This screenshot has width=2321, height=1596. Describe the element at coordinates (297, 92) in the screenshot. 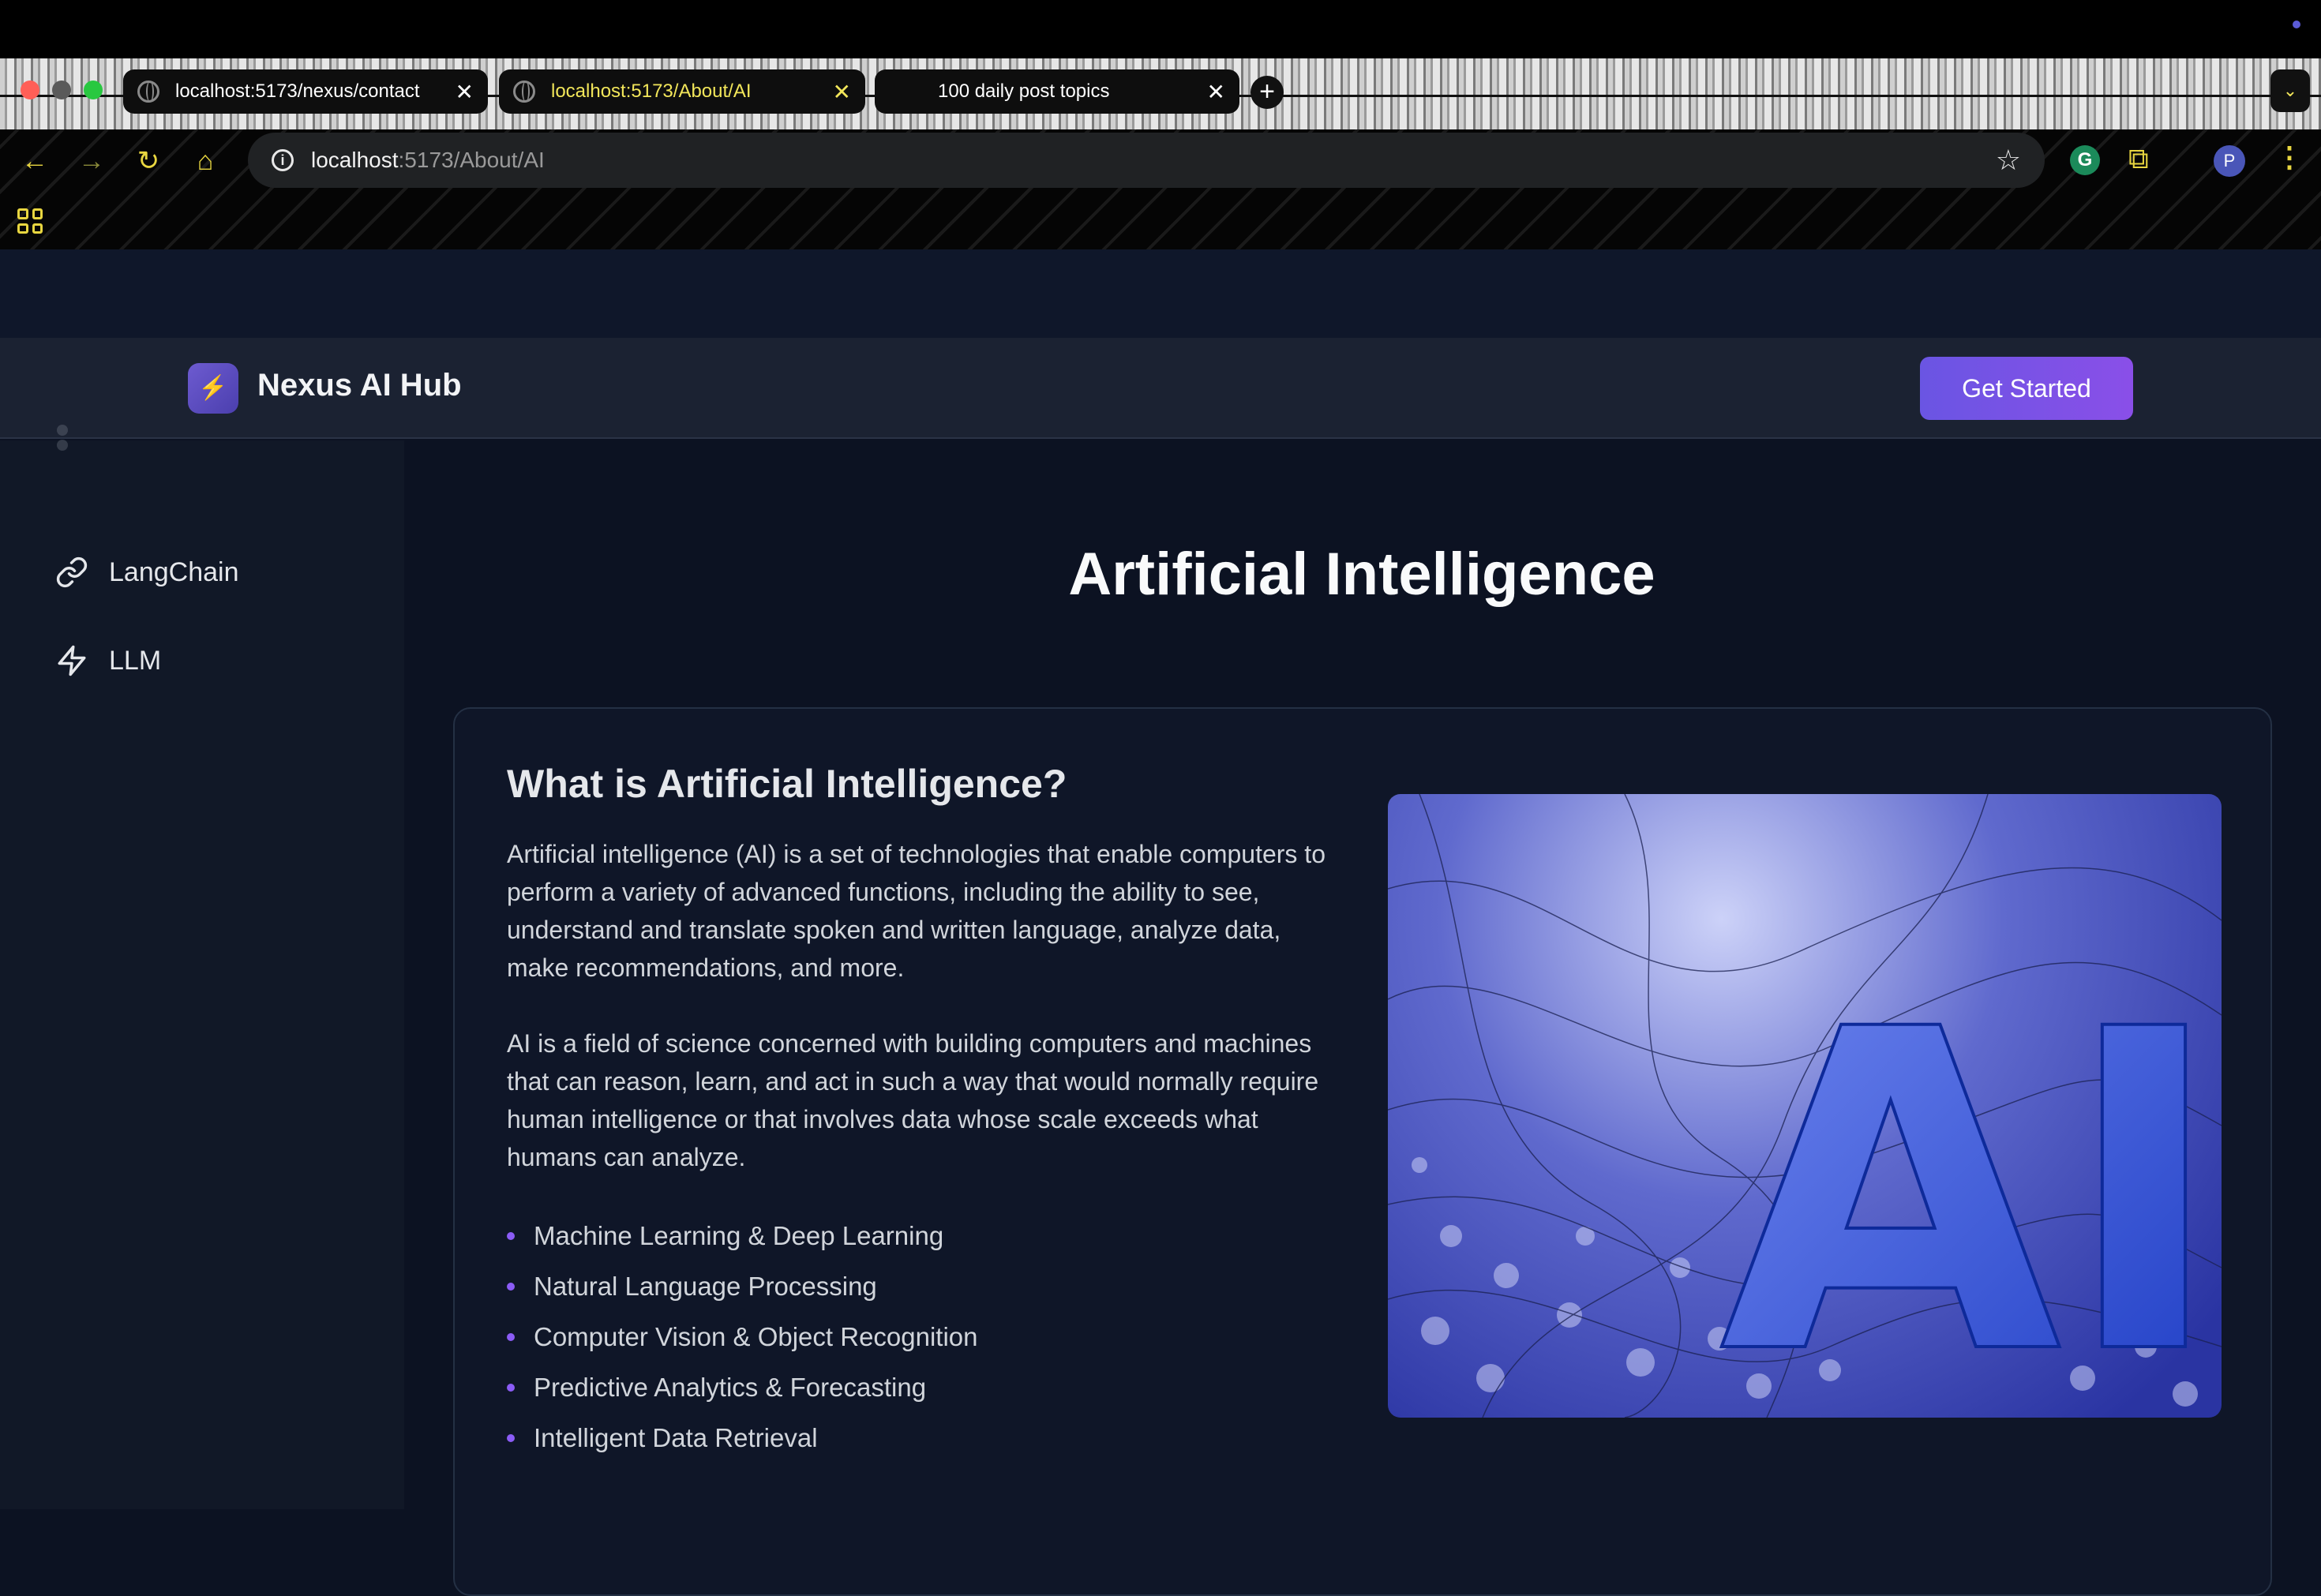

I see `tab-title: localhost:5173/nexus/contact` at that location.